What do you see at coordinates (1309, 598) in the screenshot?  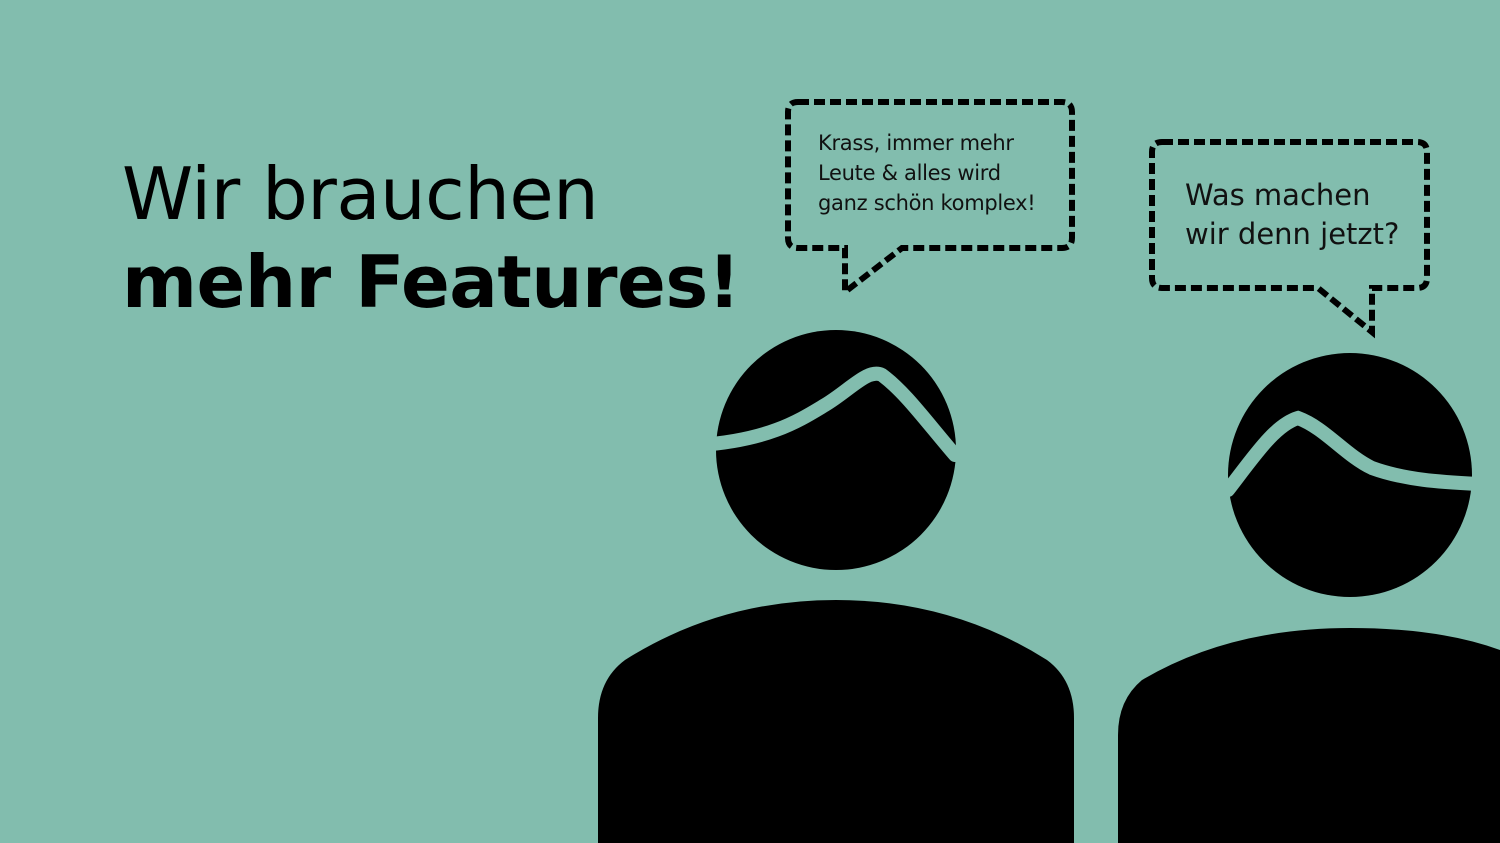 I see `person-right` at bounding box center [1309, 598].